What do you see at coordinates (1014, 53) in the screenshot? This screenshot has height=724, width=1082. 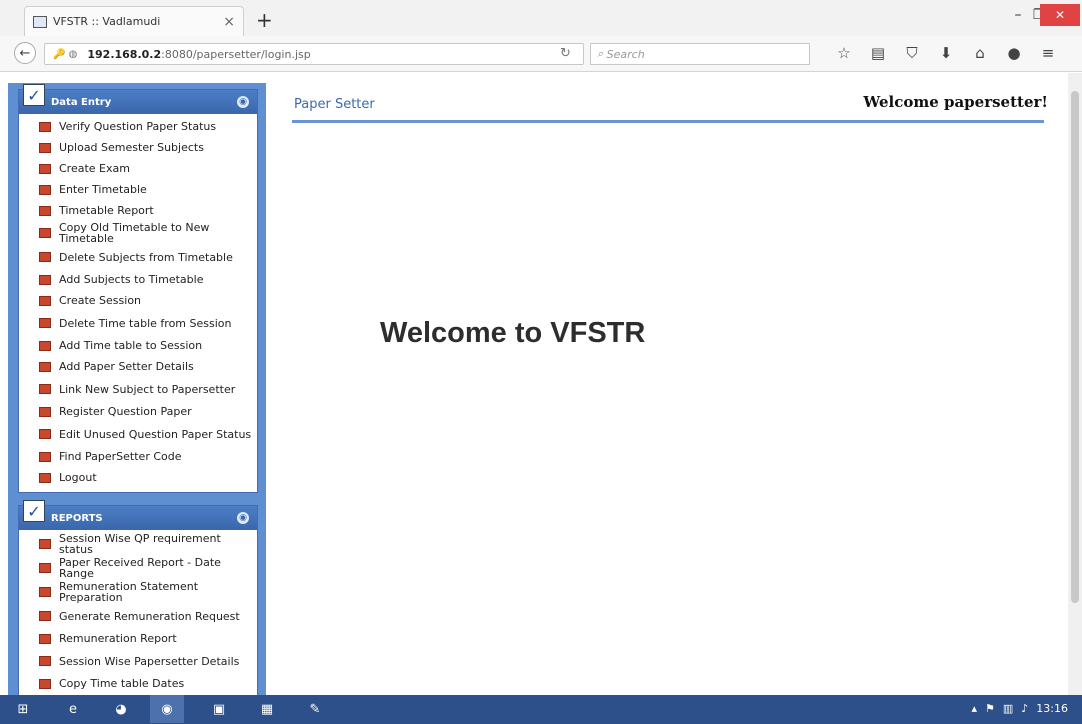 I see `chat-icon: ●` at bounding box center [1014, 53].